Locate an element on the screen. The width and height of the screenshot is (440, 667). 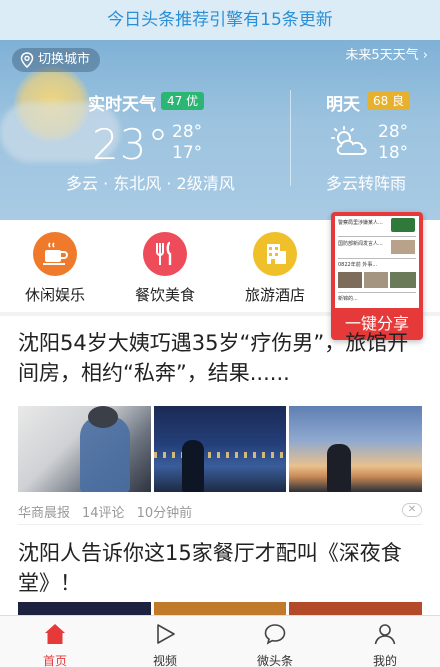
news-article: 沈阳人告诉你这15家餐厅才配叫《深夜食堂》！ is located at coordinates (220, 576).